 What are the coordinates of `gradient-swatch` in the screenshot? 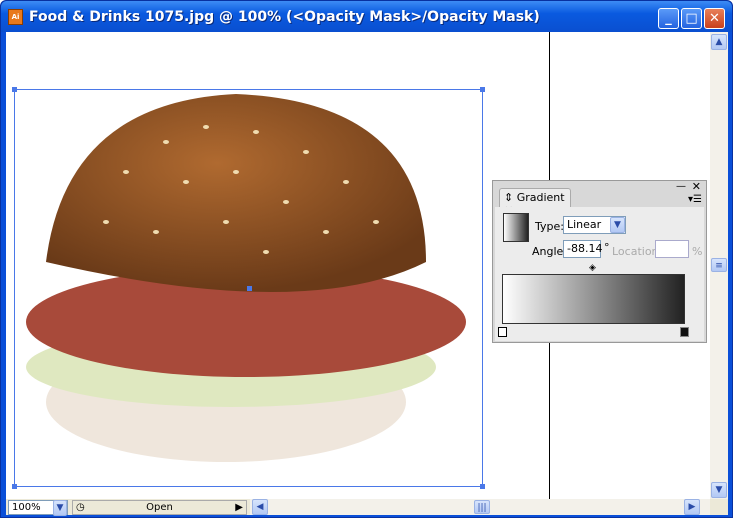 It's located at (516, 227).